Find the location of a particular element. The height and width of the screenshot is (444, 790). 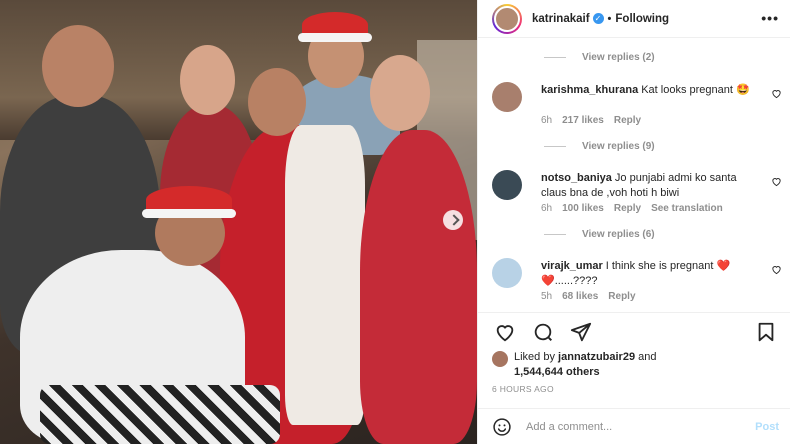

post-username: katrinakaif is located at coordinates (561, 19).